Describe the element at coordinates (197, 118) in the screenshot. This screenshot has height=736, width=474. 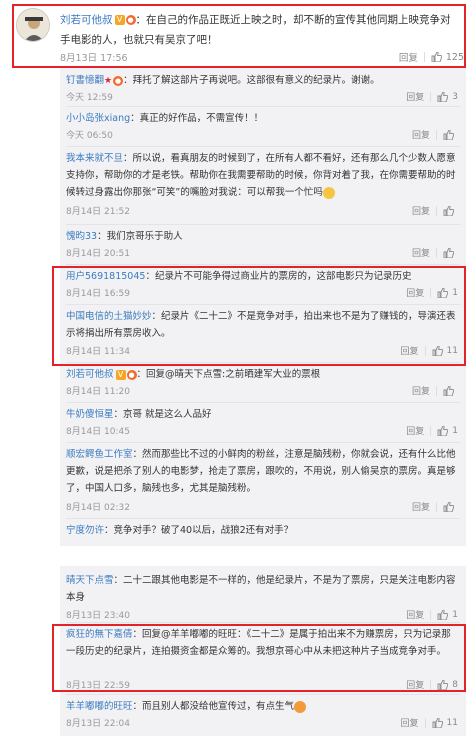
I see `reply-text: ：真正的好作品，不需宣传！！` at that location.